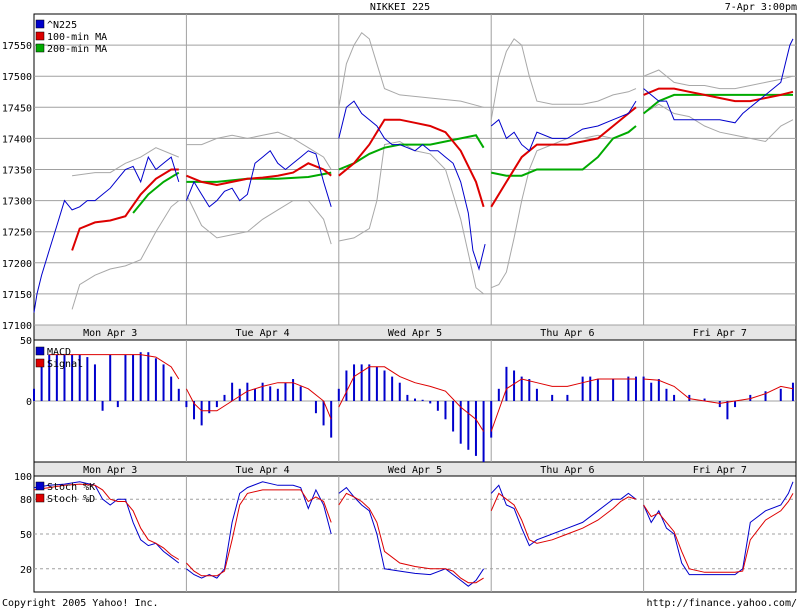 The width and height of the screenshot is (800, 608). What do you see at coordinates (17, 139) in the screenshot?
I see `y-tick-label: 17400` at bounding box center [17, 139].